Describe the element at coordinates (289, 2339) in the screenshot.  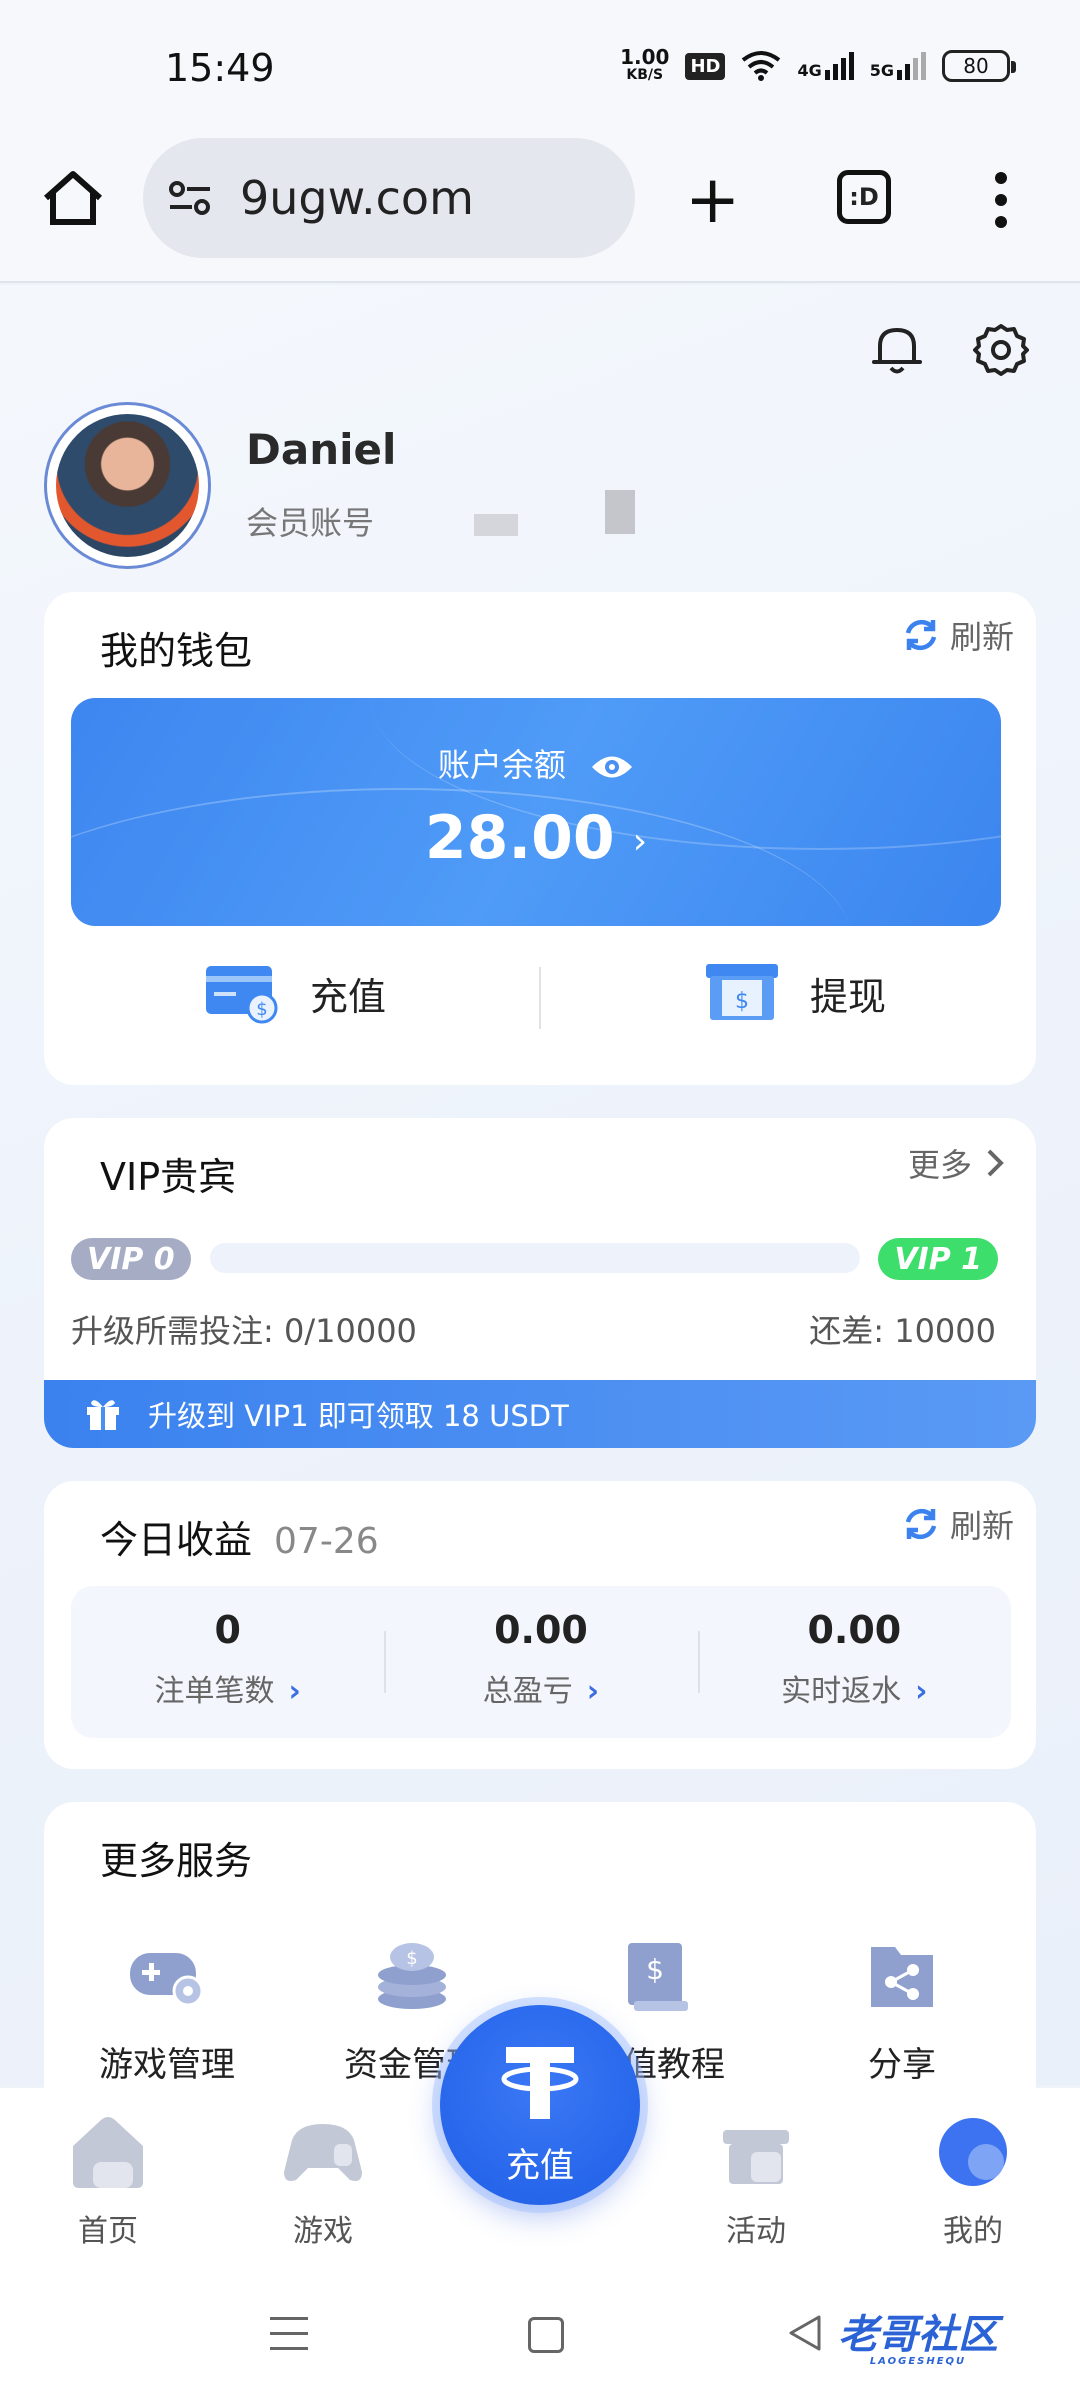
I see `recent-apps-button` at that location.